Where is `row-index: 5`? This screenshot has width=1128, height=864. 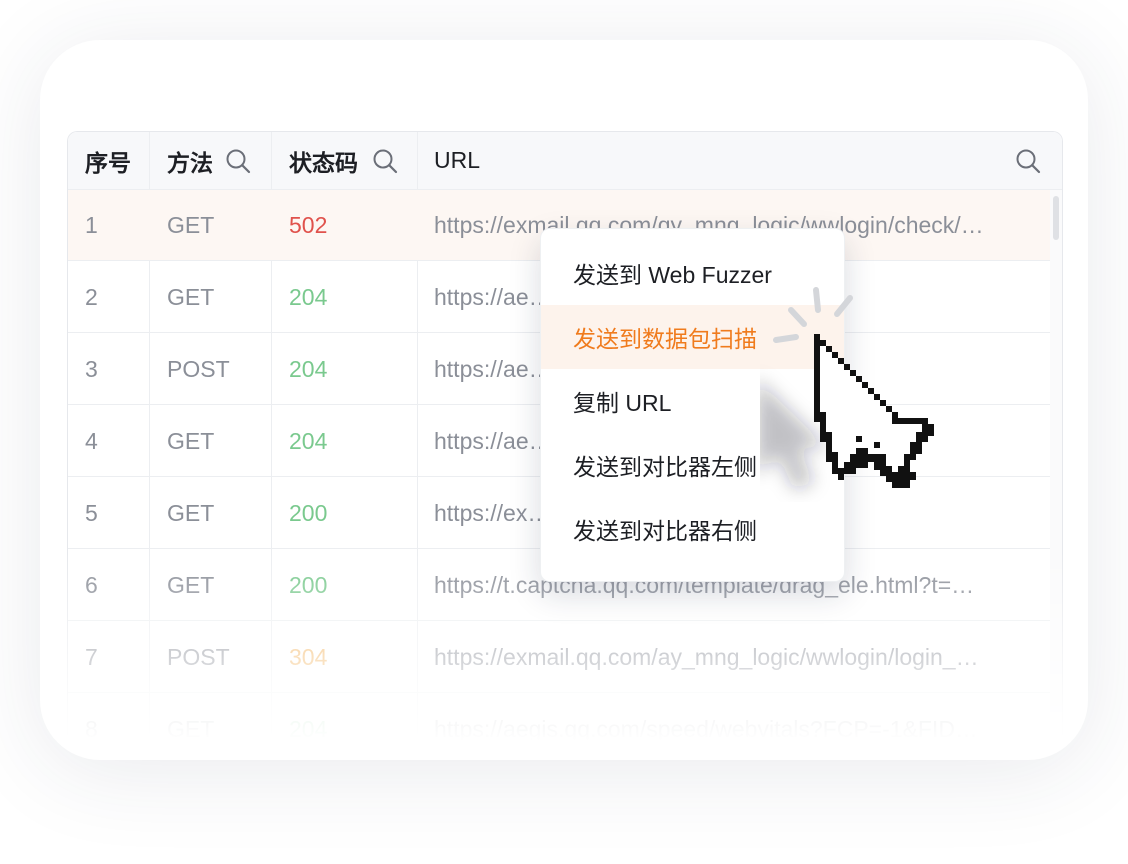 row-index: 5 is located at coordinates (91, 513).